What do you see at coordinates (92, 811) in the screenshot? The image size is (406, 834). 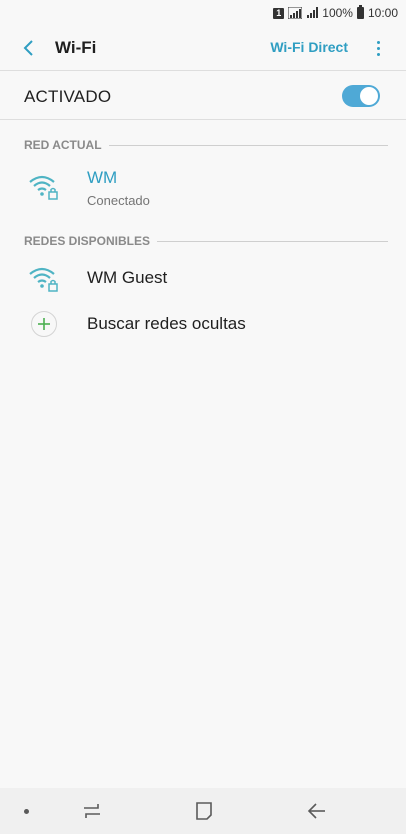 I see `recents-icon` at bounding box center [92, 811].